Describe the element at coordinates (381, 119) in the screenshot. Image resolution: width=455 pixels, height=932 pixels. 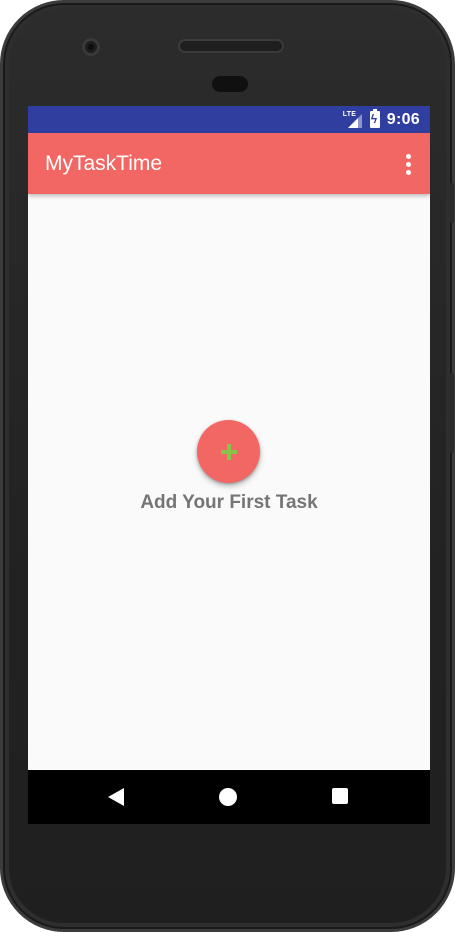
I see `status-icons: LTE ϟ 9:06` at that location.